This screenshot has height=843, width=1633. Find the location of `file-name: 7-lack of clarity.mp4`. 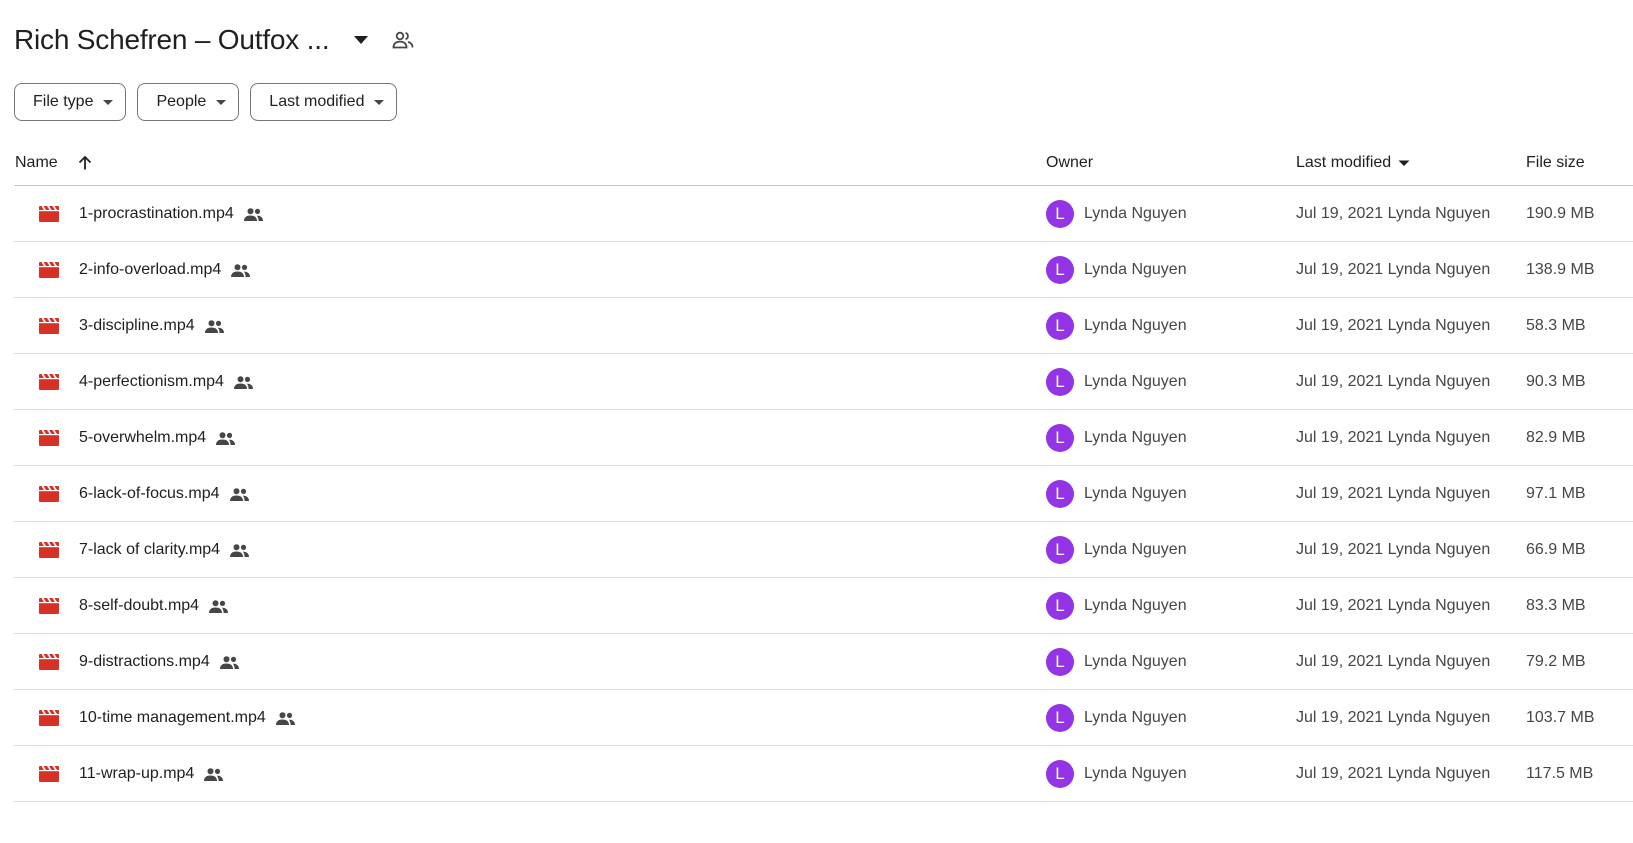

file-name: 7-lack of clarity.mp4 is located at coordinates (150, 549).